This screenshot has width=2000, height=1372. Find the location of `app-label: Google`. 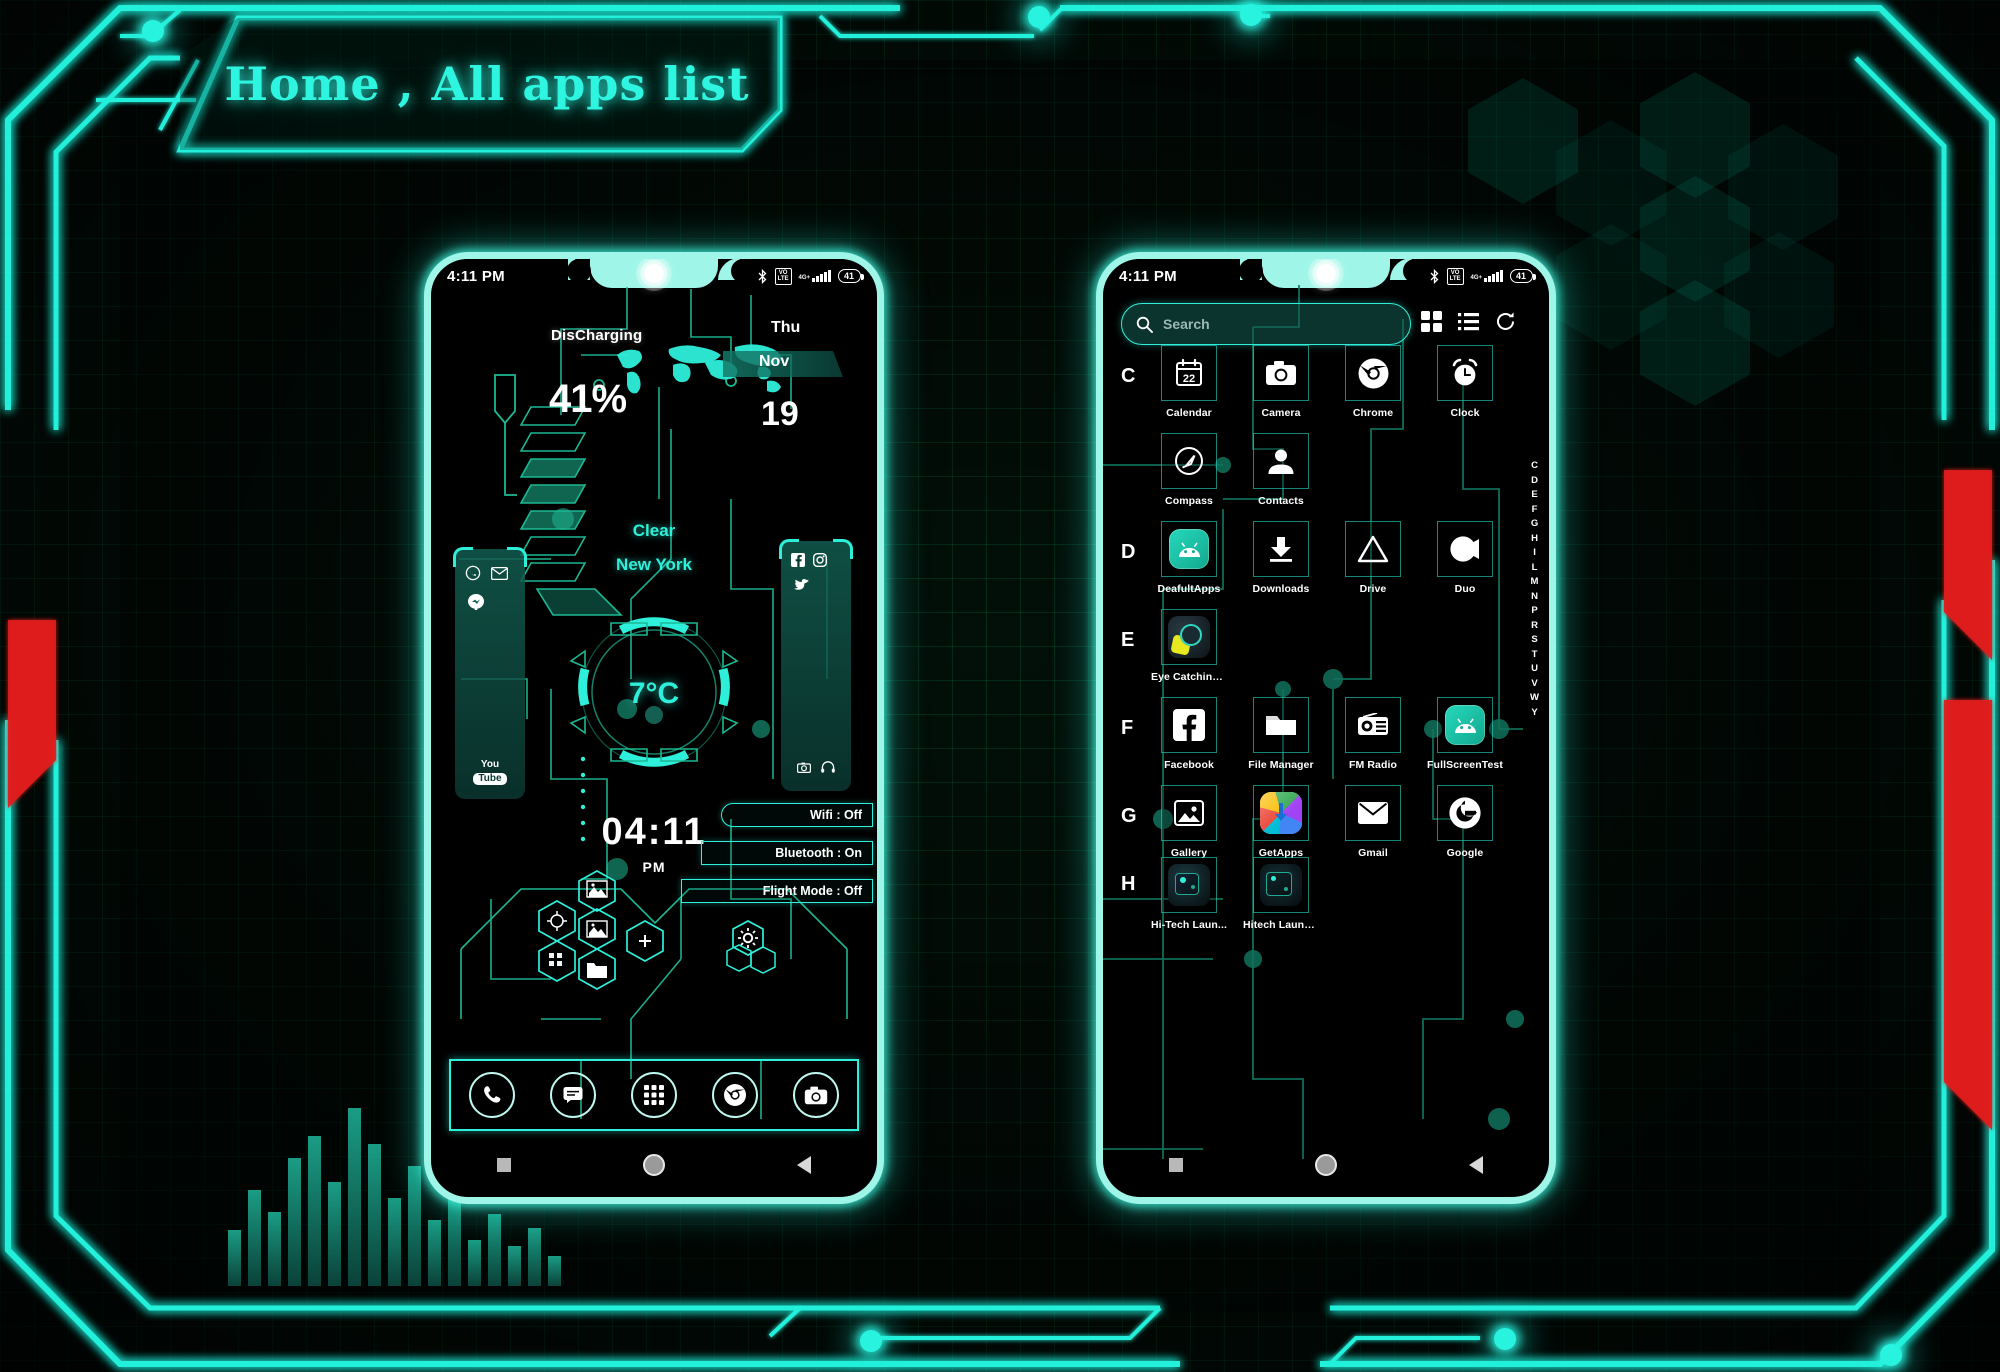

app-label: Google is located at coordinates (1465, 853).